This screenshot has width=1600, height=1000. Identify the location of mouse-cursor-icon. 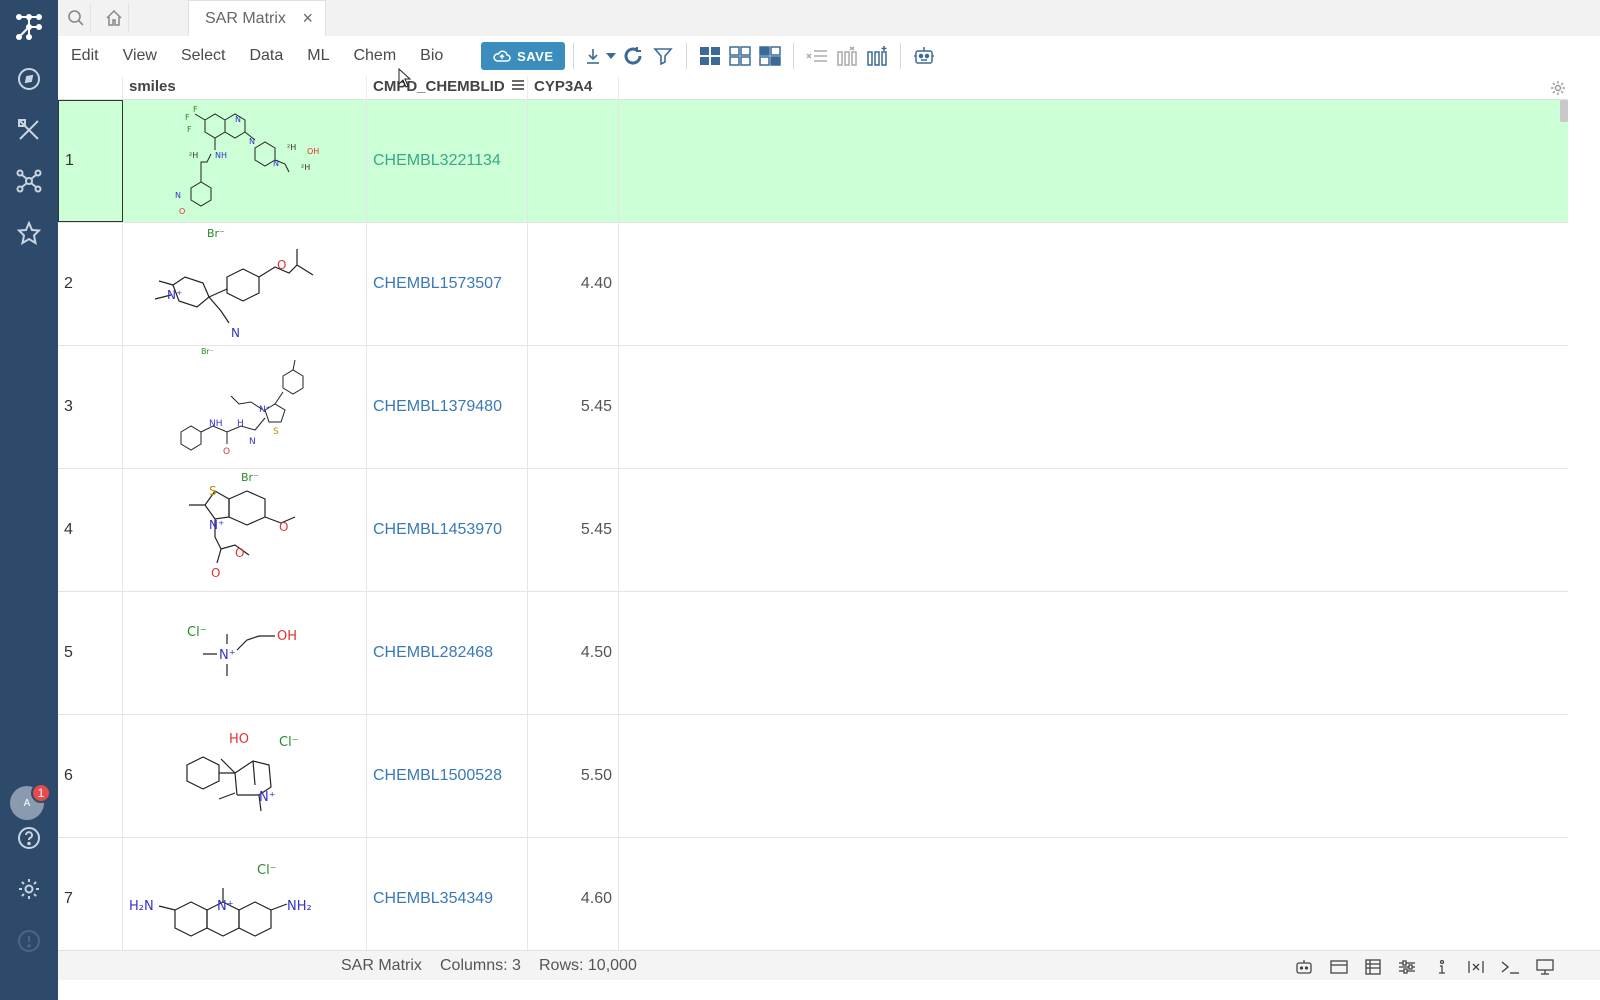
(405, 80).